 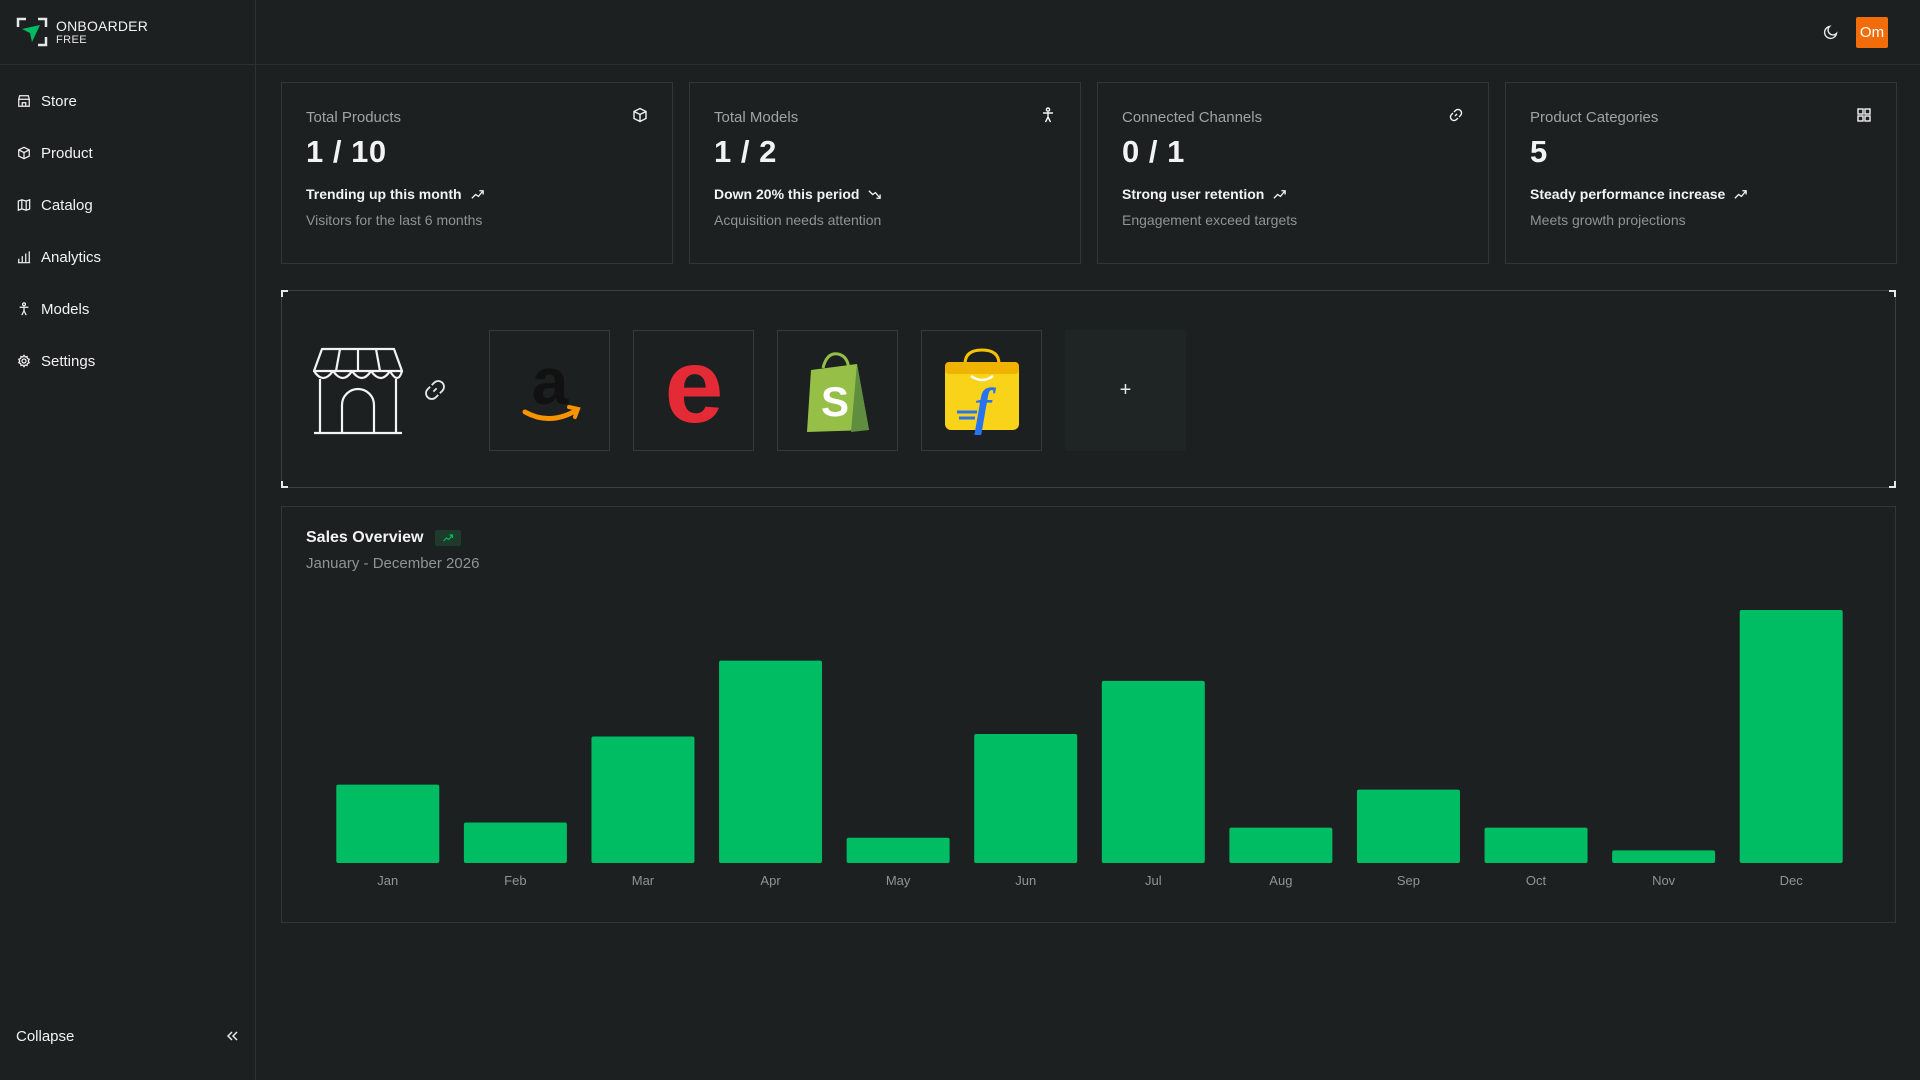 I want to click on theme-toggle-button, so click(x=1831, y=32).